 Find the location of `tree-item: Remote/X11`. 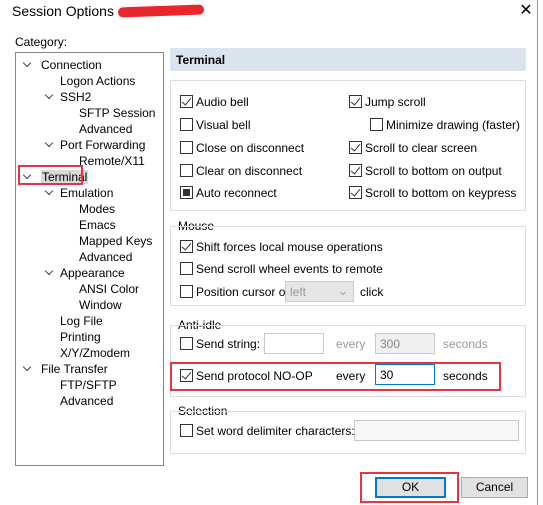

tree-item: Remote/X11 is located at coordinates (112, 161).